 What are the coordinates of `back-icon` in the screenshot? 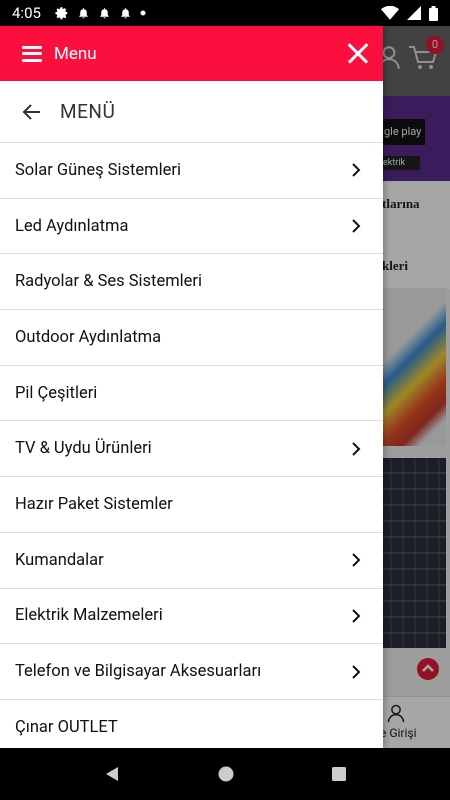 It's located at (112, 774).